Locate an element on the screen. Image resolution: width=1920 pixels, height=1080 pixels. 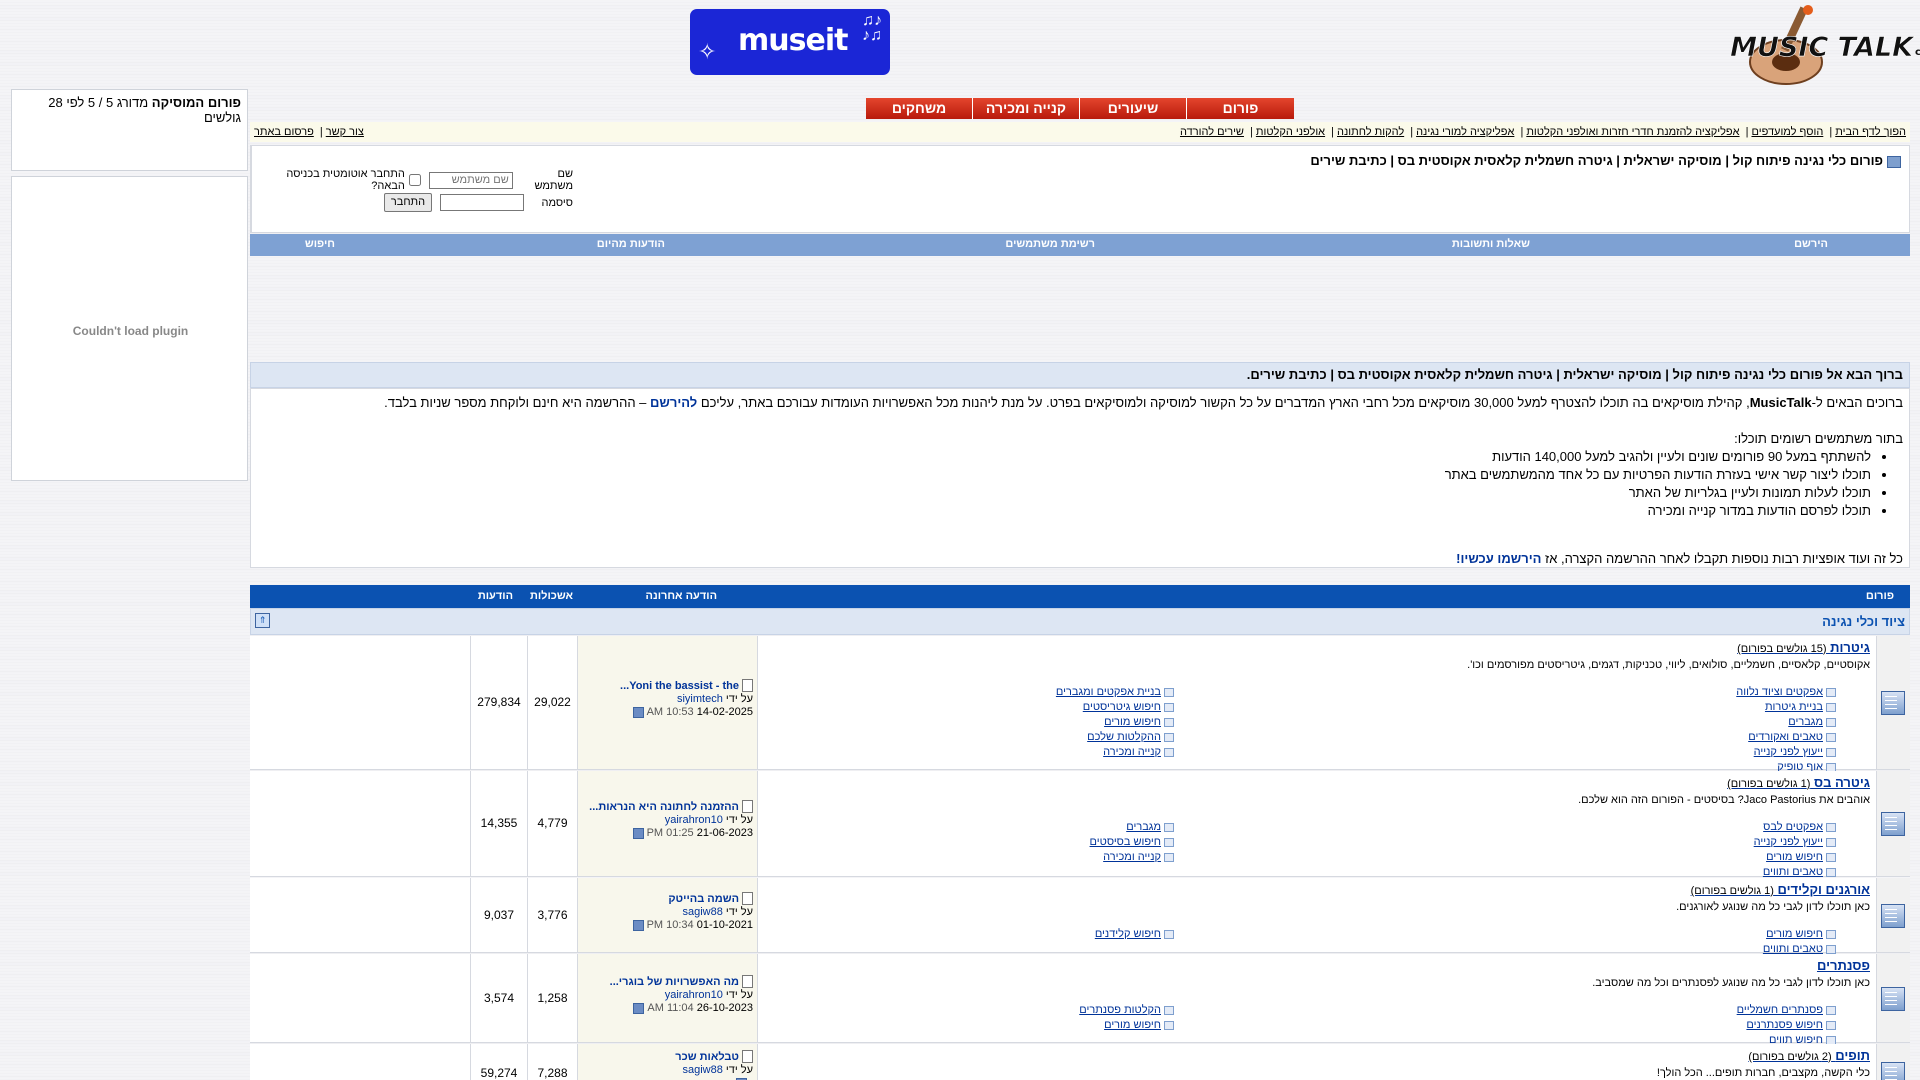
link-home: הפוך לדף הבית is located at coordinates (1870, 132).